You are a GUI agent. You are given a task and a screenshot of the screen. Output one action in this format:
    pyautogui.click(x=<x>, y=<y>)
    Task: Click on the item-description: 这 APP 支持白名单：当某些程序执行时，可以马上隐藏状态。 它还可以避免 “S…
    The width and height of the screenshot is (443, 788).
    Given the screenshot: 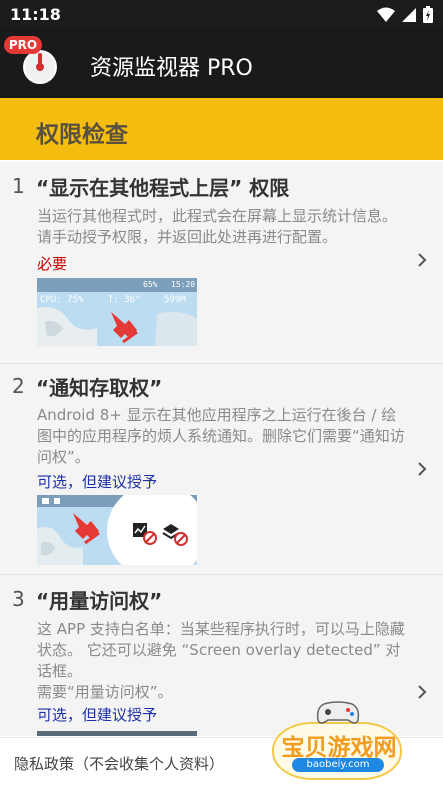 What is the action you would take?
    pyautogui.click(x=221, y=660)
    